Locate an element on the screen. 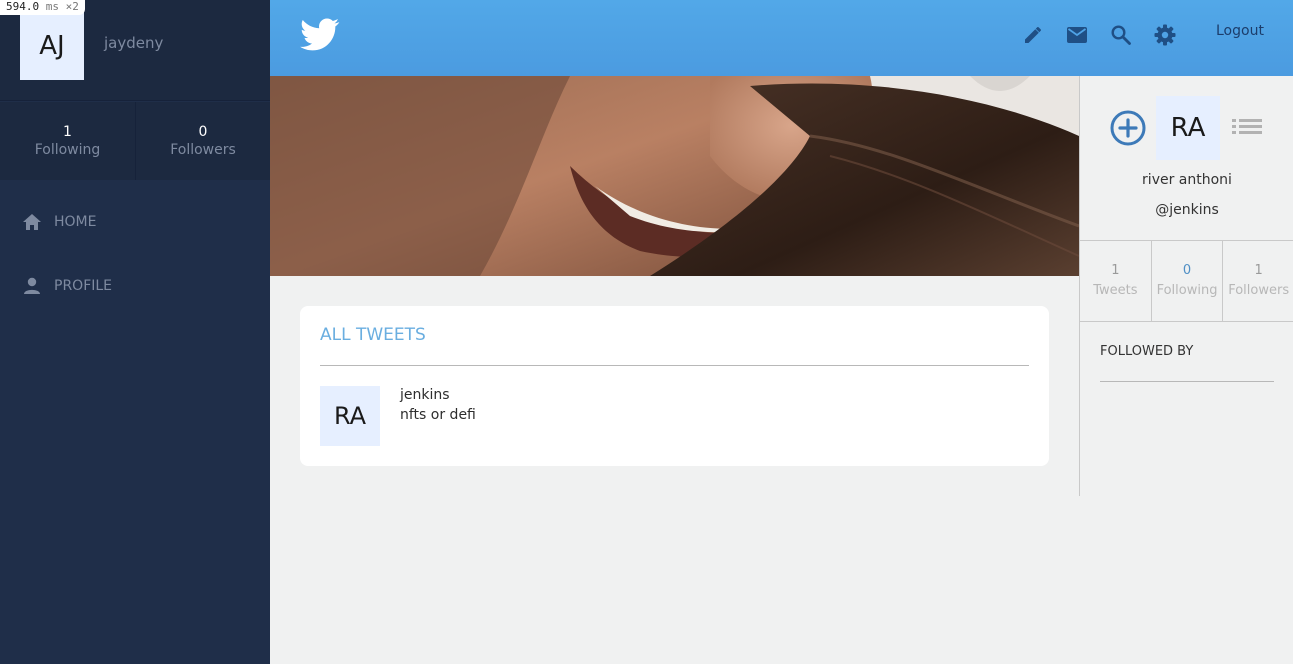 The height and width of the screenshot is (664, 1293). add-circle-icon is located at coordinates (1128, 130).